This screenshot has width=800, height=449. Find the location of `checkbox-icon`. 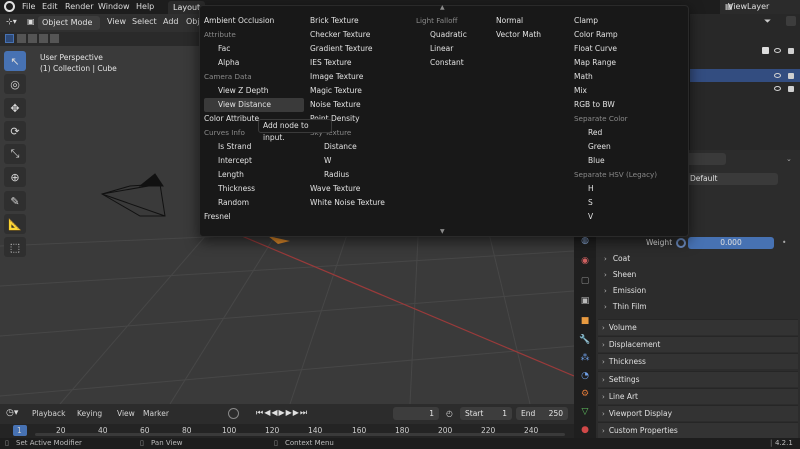

checkbox-icon is located at coordinates (765, 50).